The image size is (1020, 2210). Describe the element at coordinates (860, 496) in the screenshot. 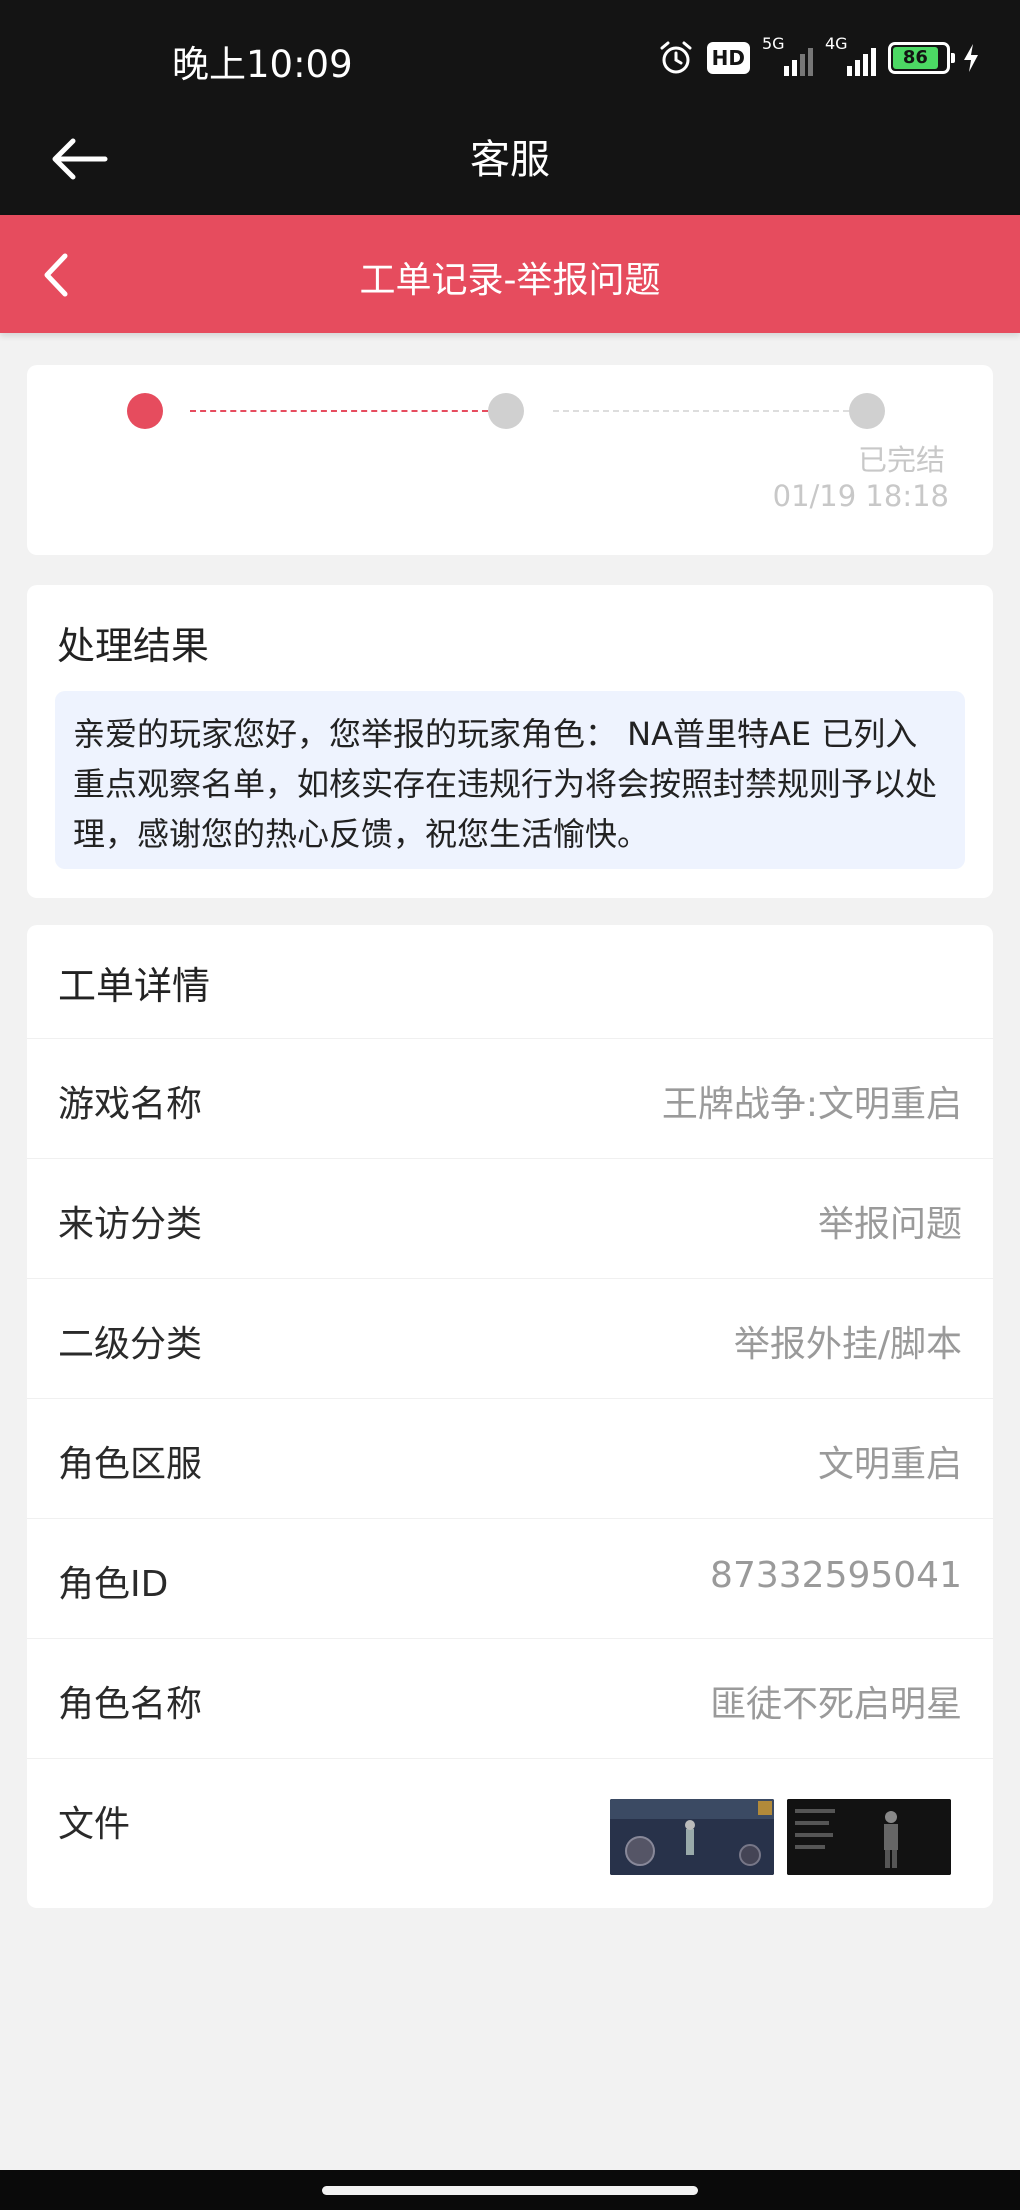

I see `step-timestamp: 01/19 18:18` at that location.